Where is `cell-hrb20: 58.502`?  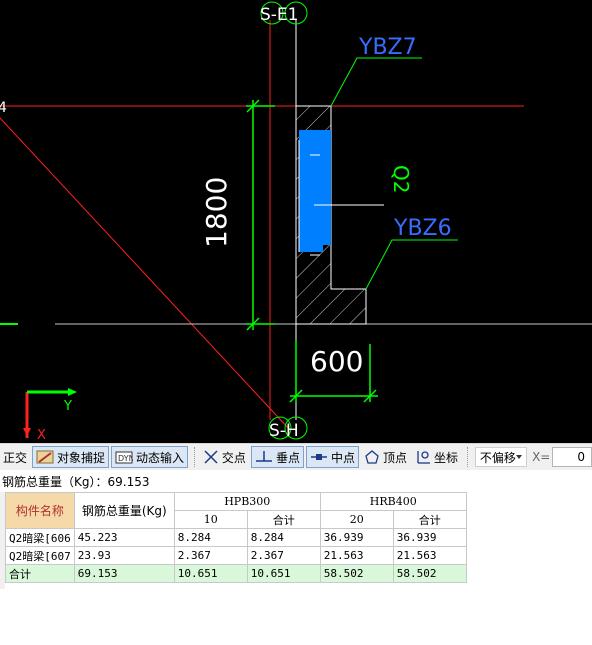 cell-hrb20: 58.502 is located at coordinates (356, 573).